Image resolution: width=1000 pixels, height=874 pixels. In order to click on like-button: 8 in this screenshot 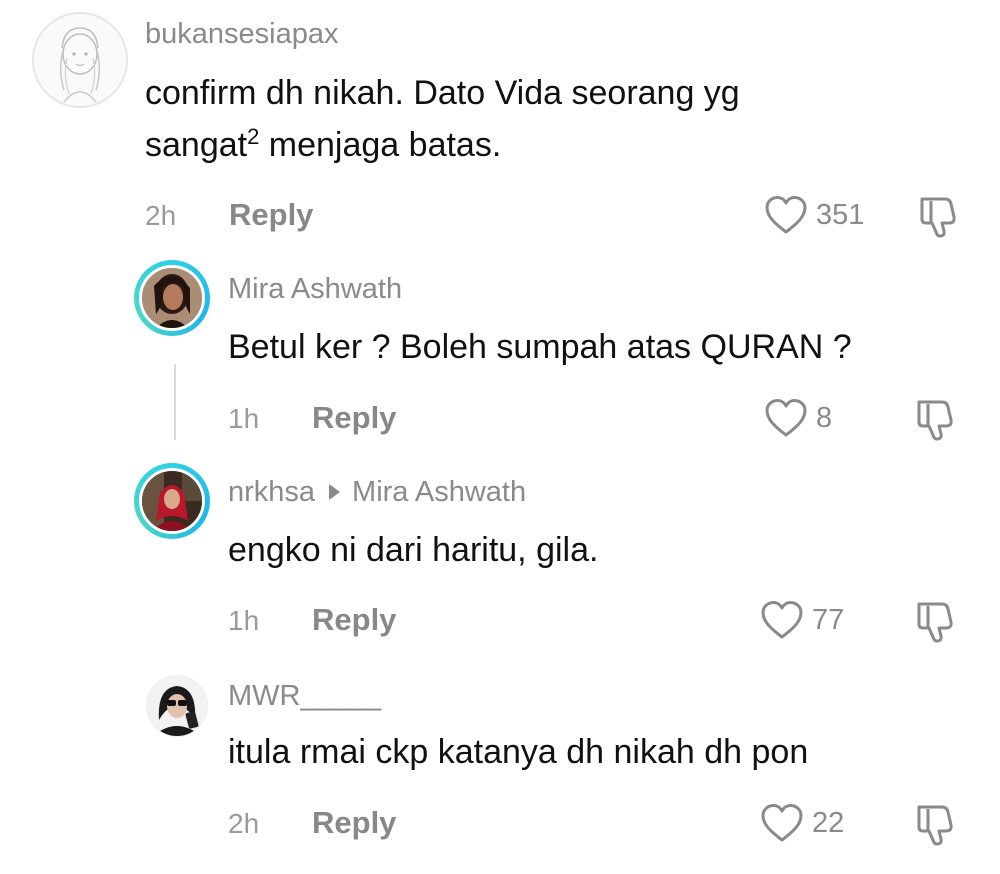, I will do `click(798, 418)`.